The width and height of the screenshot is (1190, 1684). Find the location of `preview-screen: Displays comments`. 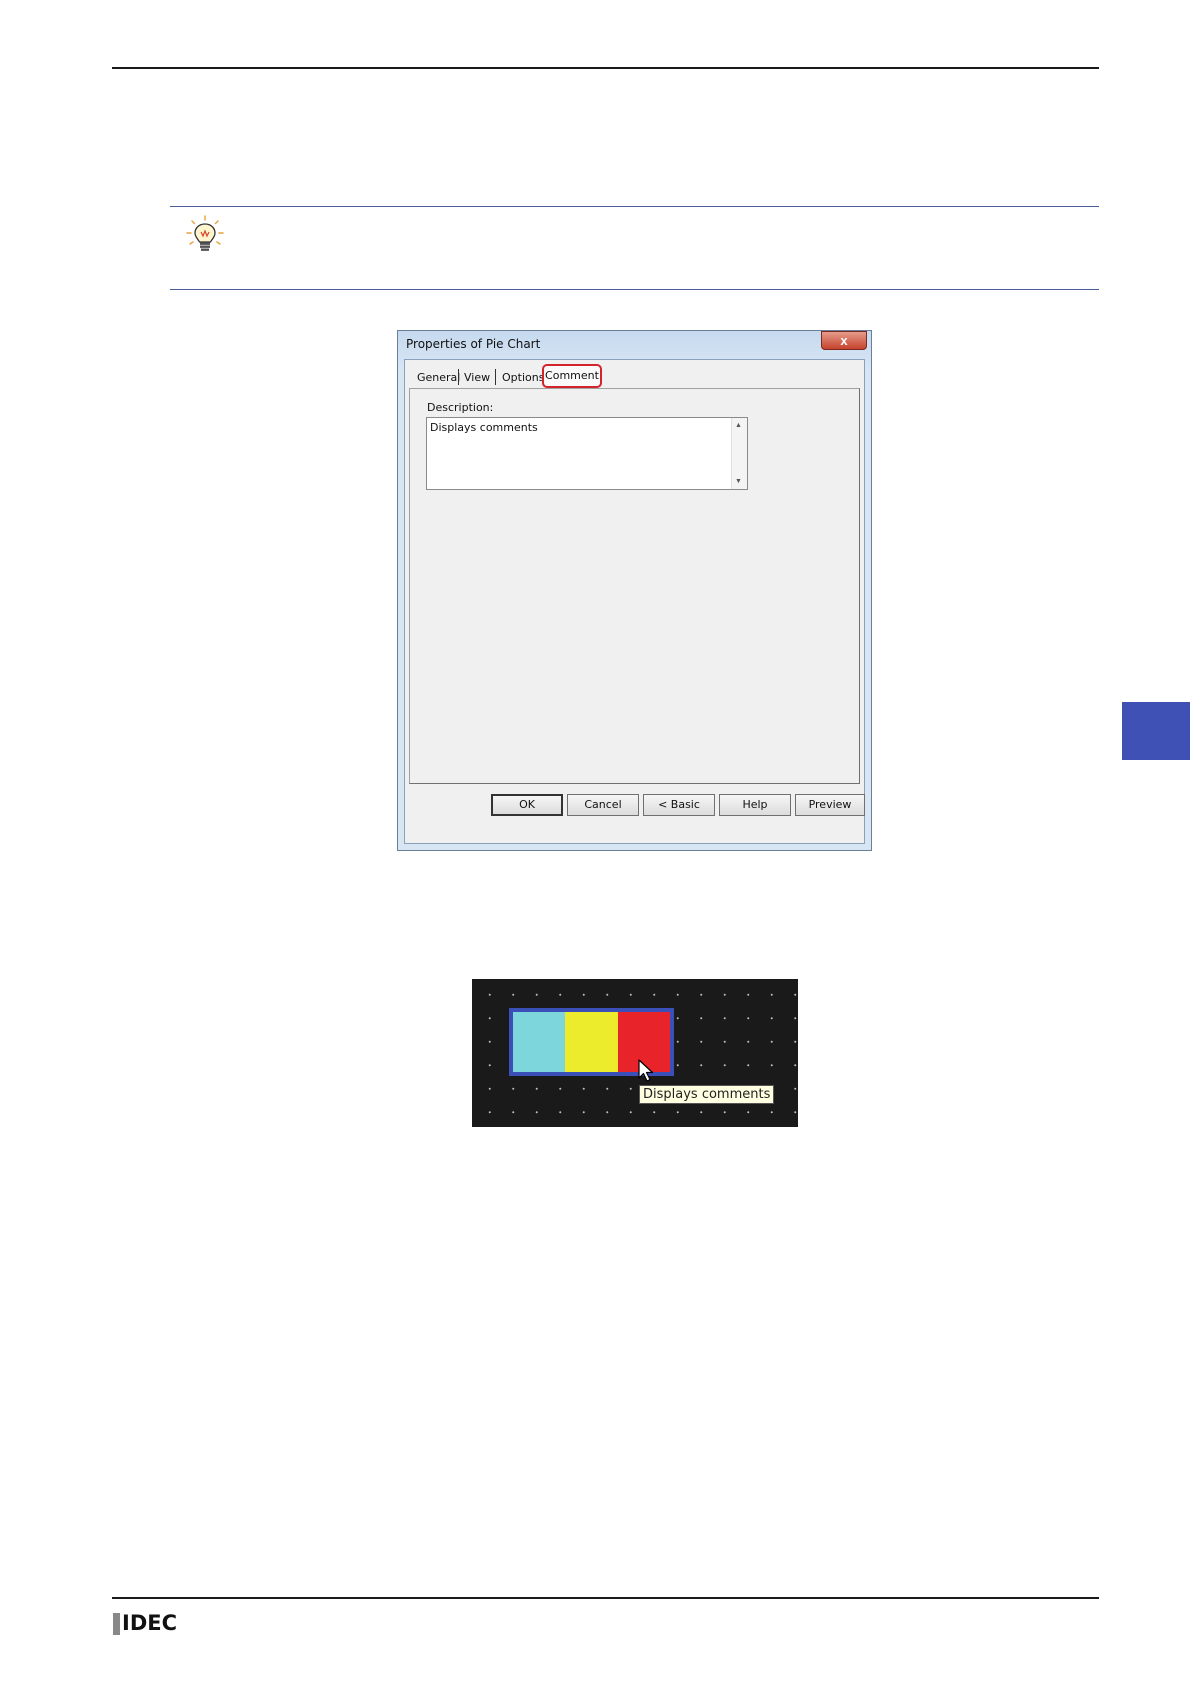

preview-screen: Displays comments is located at coordinates (635, 1053).